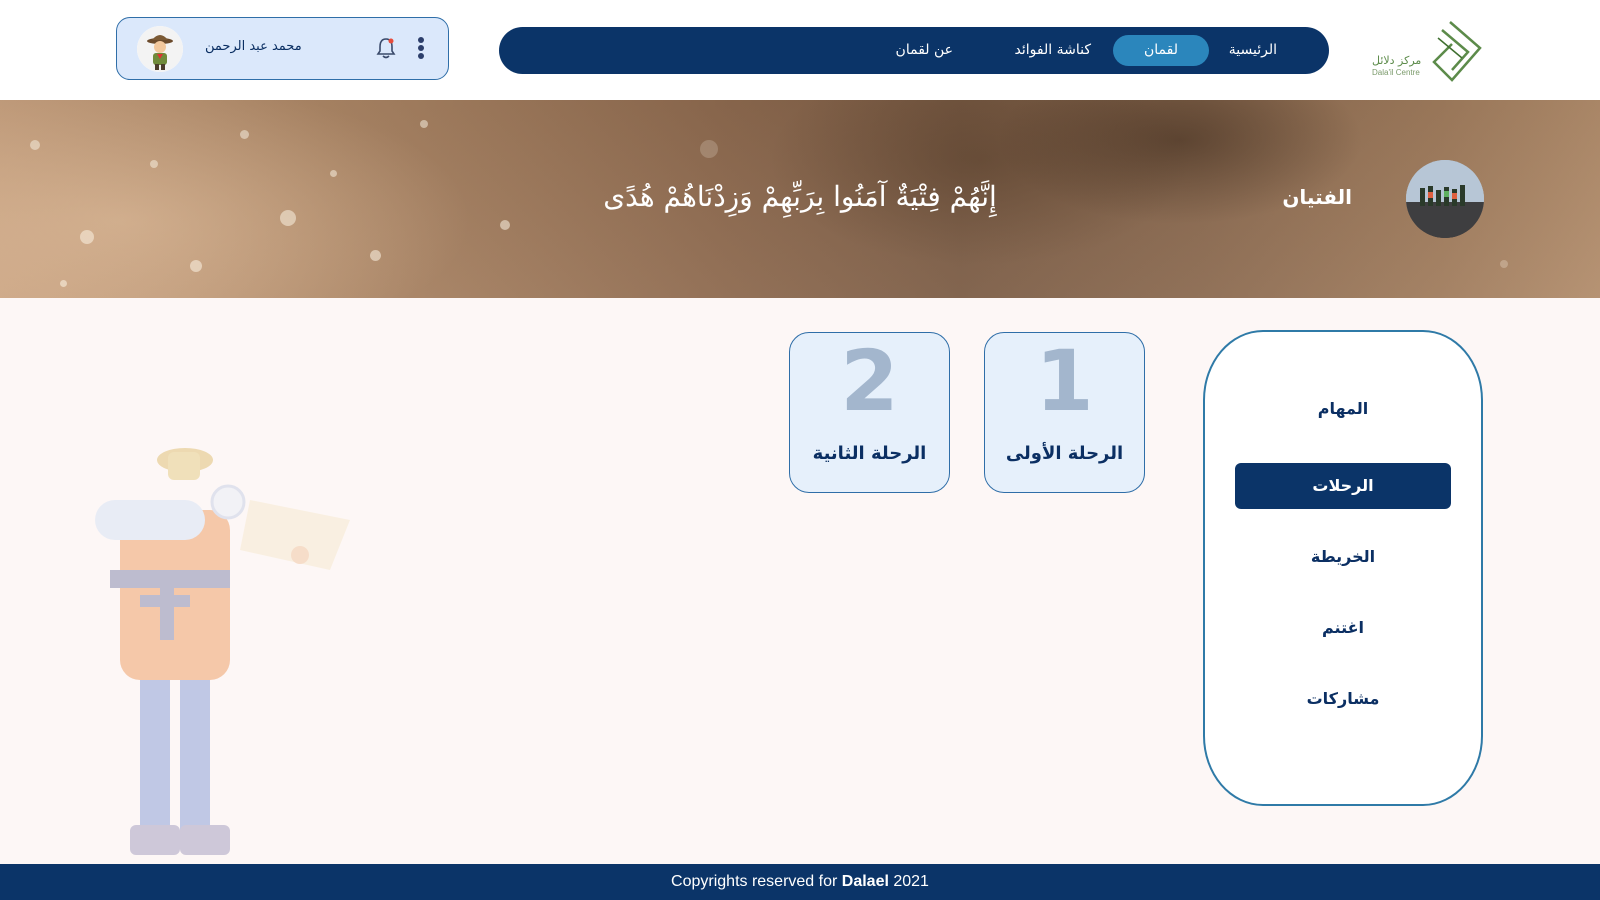  What do you see at coordinates (386, 48) in the screenshot?
I see `bell-icon` at bounding box center [386, 48].